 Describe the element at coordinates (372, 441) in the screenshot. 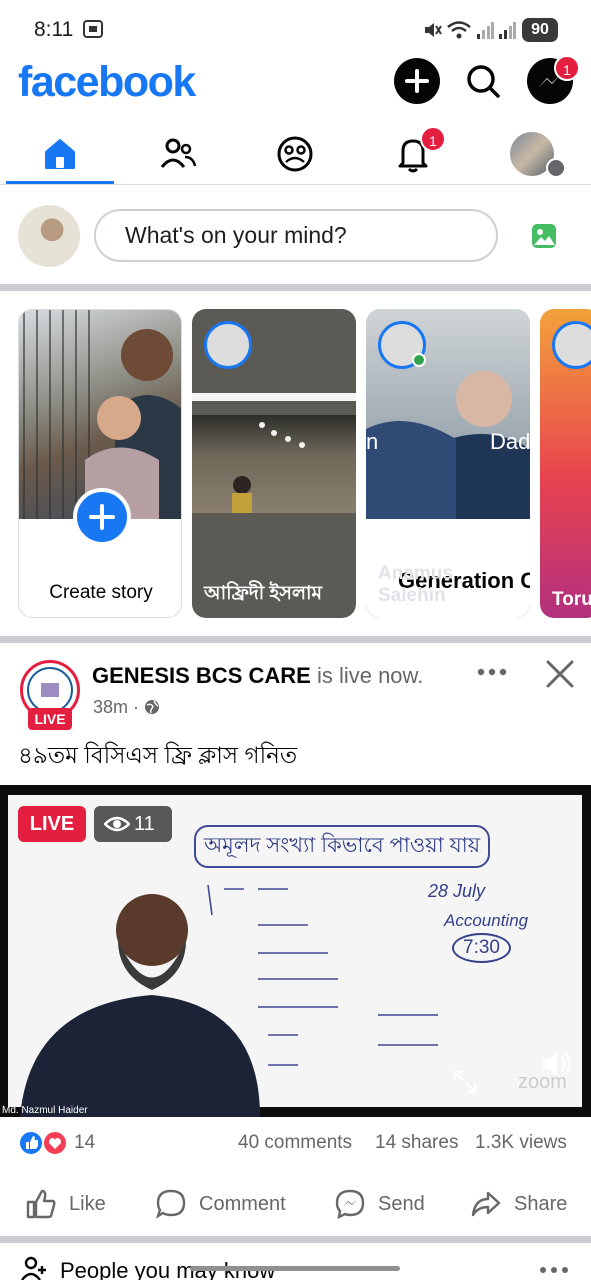

I see `story-2-overlay-left: n` at that location.